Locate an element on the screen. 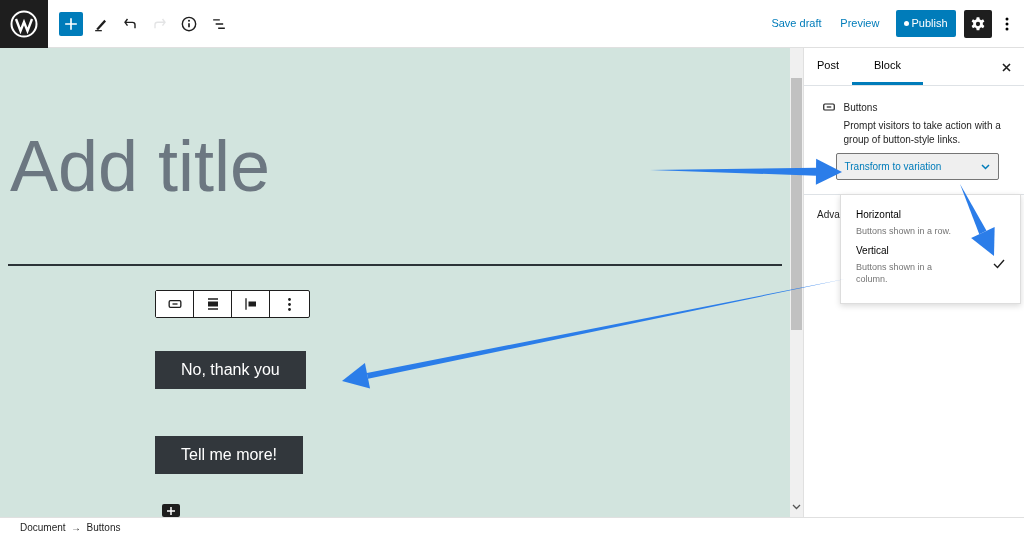 This screenshot has width=1024, height=537. block-name: Buttons is located at coordinates (861, 108).